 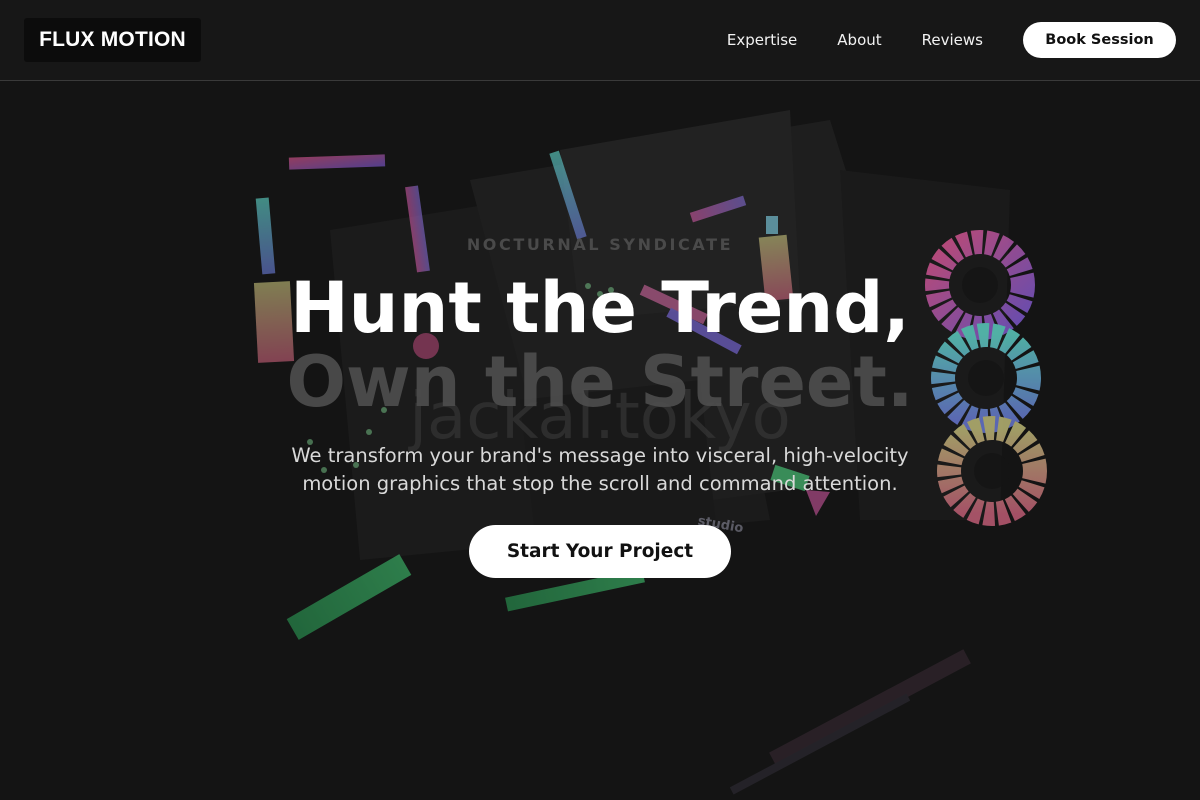 I want to click on hero-headline-line1: Hunt the Trend,, so click(x=600, y=308).